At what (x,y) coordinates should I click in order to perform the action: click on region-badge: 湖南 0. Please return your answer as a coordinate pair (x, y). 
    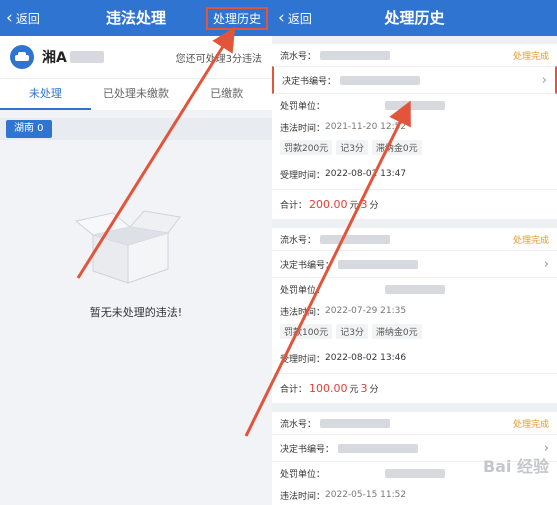
    Looking at the image, I should click on (29, 129).